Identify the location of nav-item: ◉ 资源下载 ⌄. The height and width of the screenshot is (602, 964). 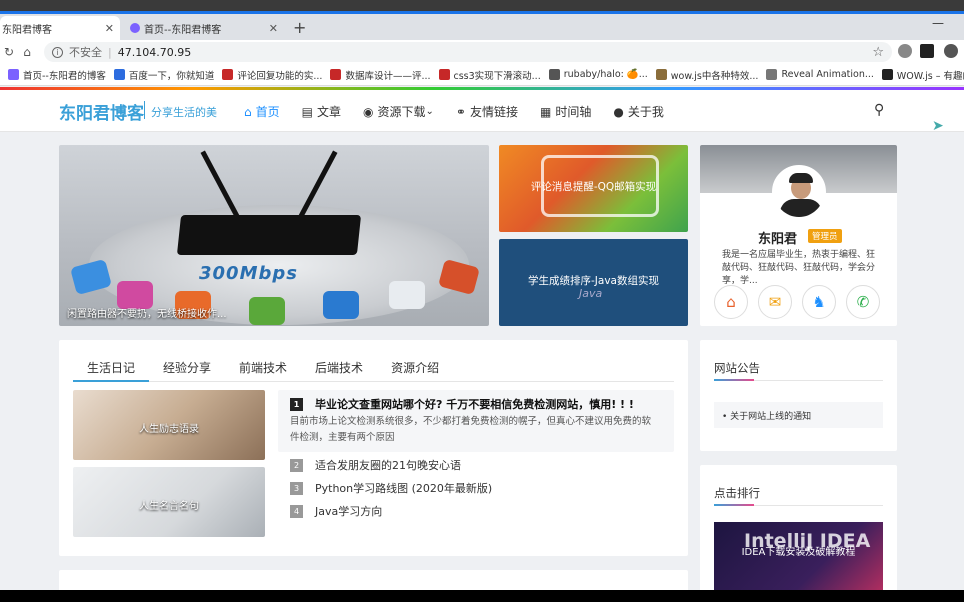
(398, 111).